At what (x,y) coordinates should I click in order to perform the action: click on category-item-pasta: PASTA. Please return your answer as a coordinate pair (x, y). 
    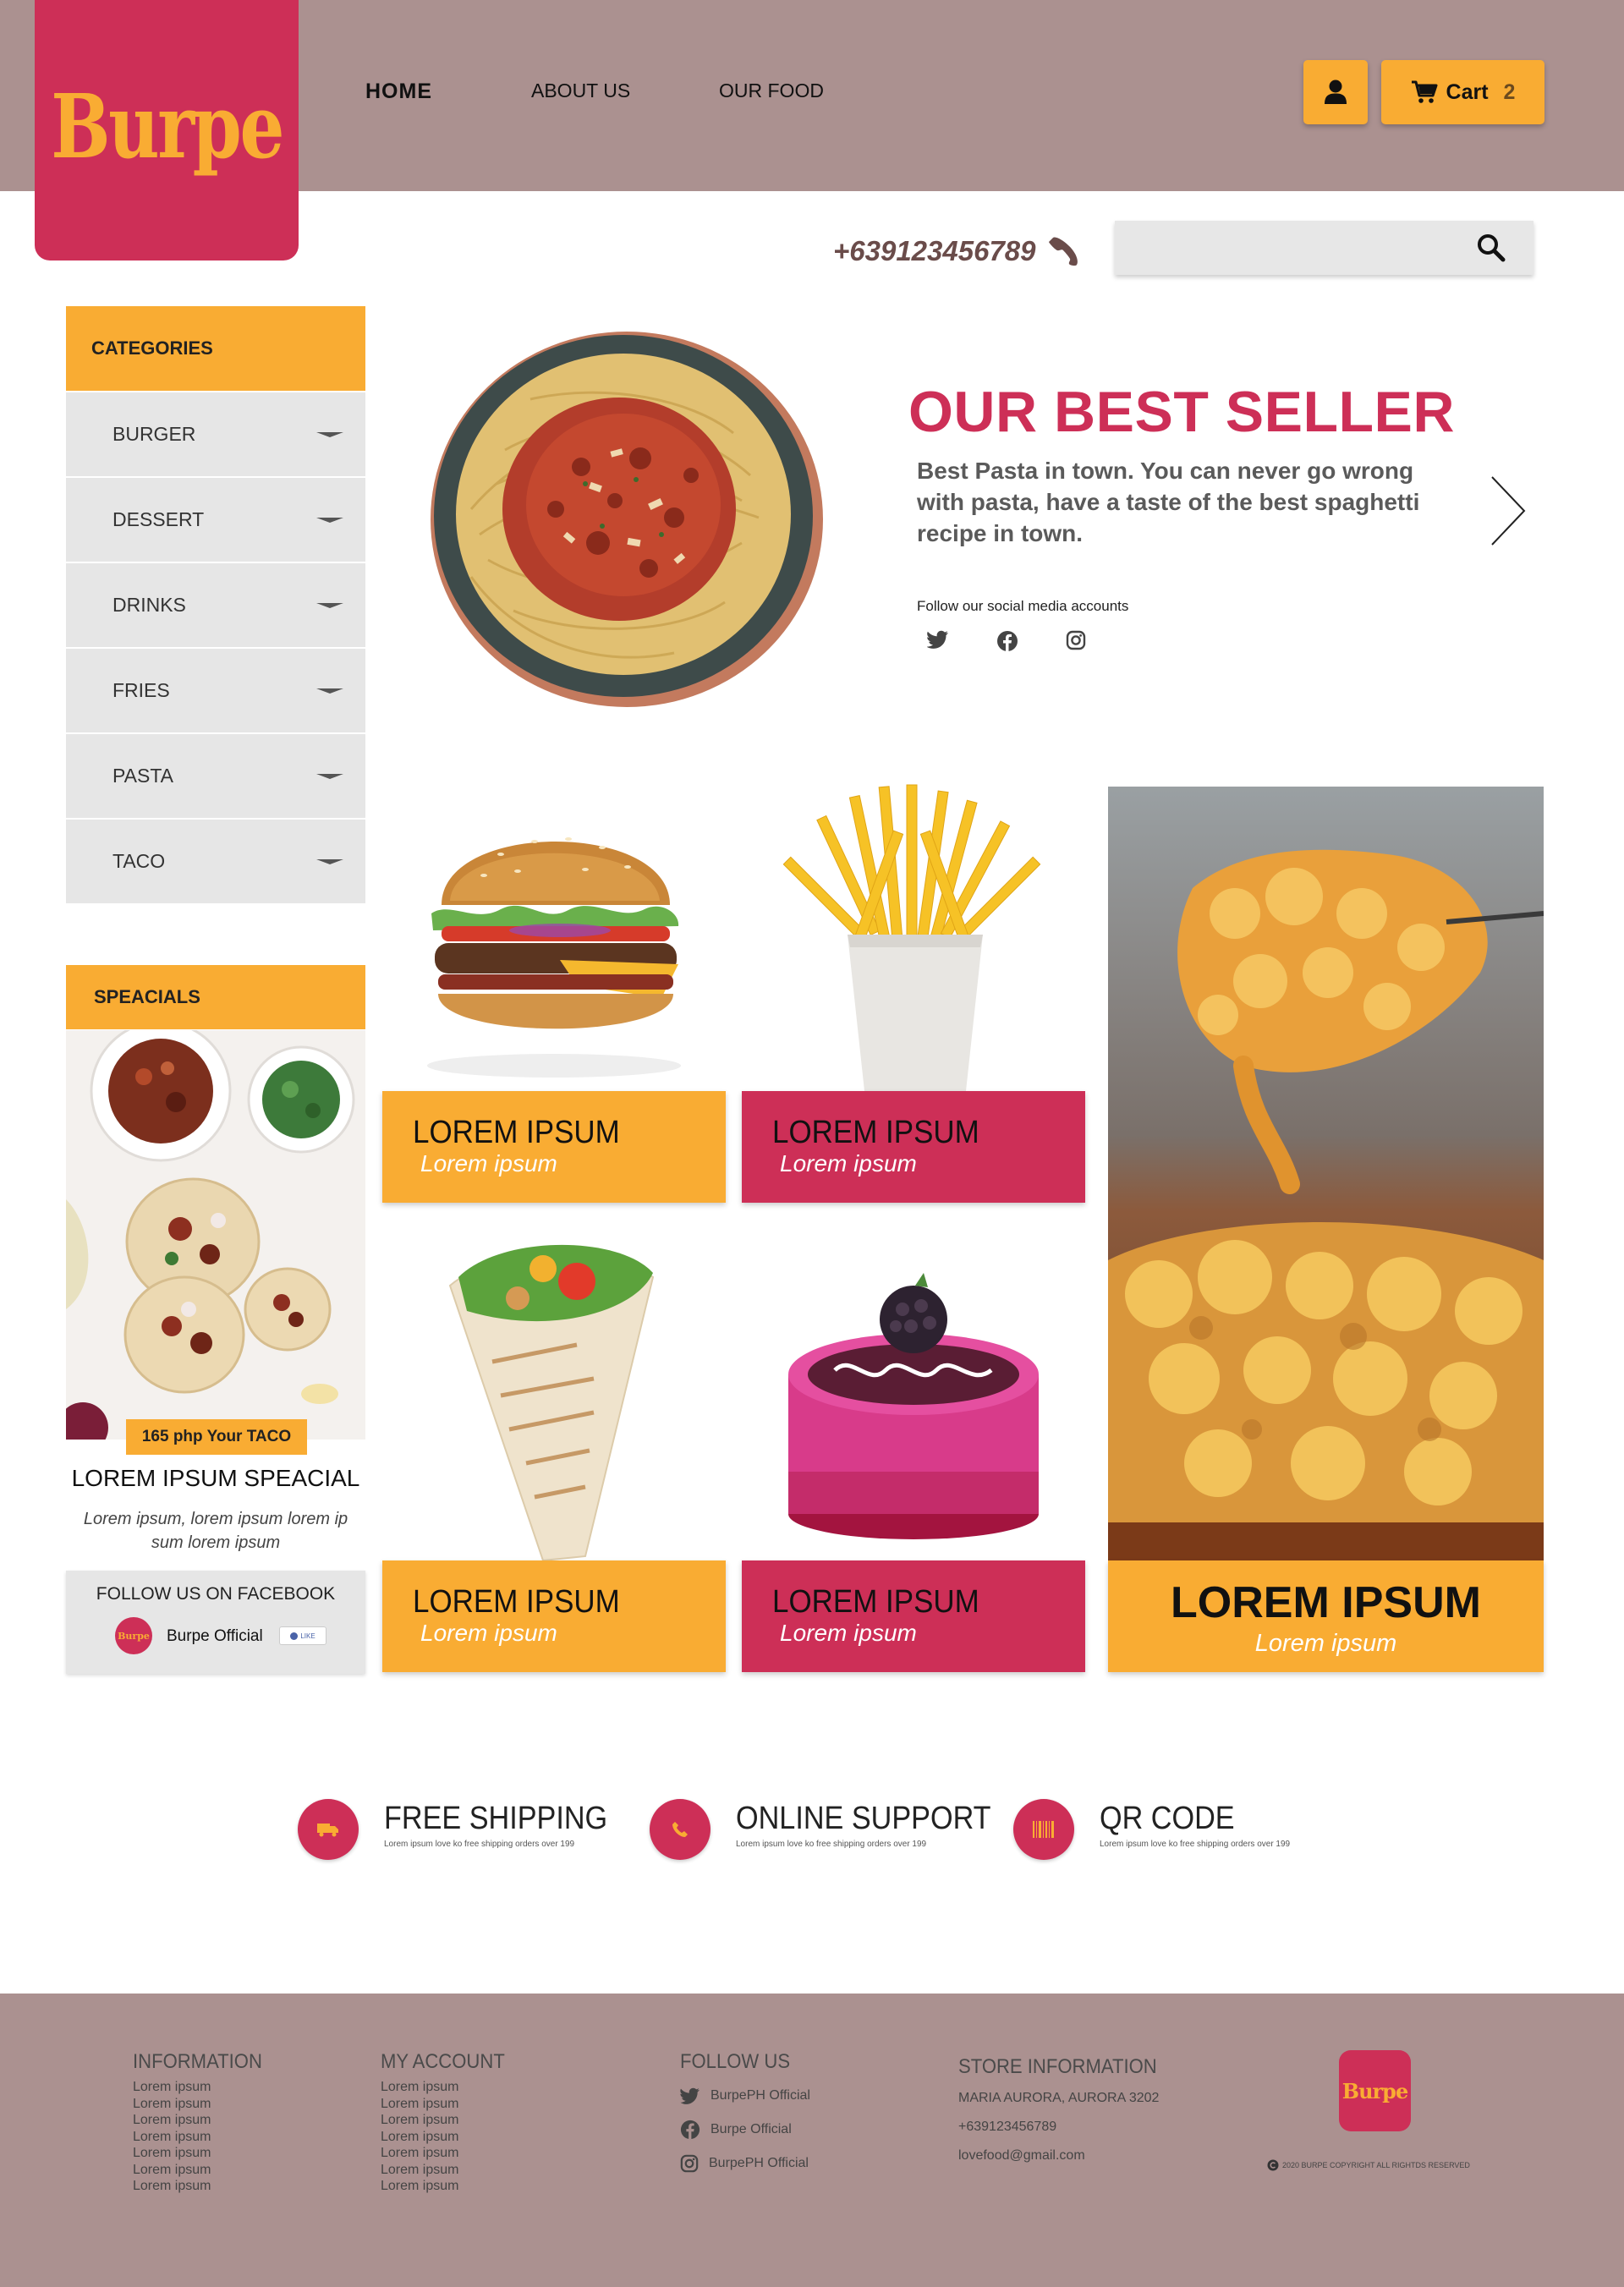
    Looking at the image, I should click on (216, 777).